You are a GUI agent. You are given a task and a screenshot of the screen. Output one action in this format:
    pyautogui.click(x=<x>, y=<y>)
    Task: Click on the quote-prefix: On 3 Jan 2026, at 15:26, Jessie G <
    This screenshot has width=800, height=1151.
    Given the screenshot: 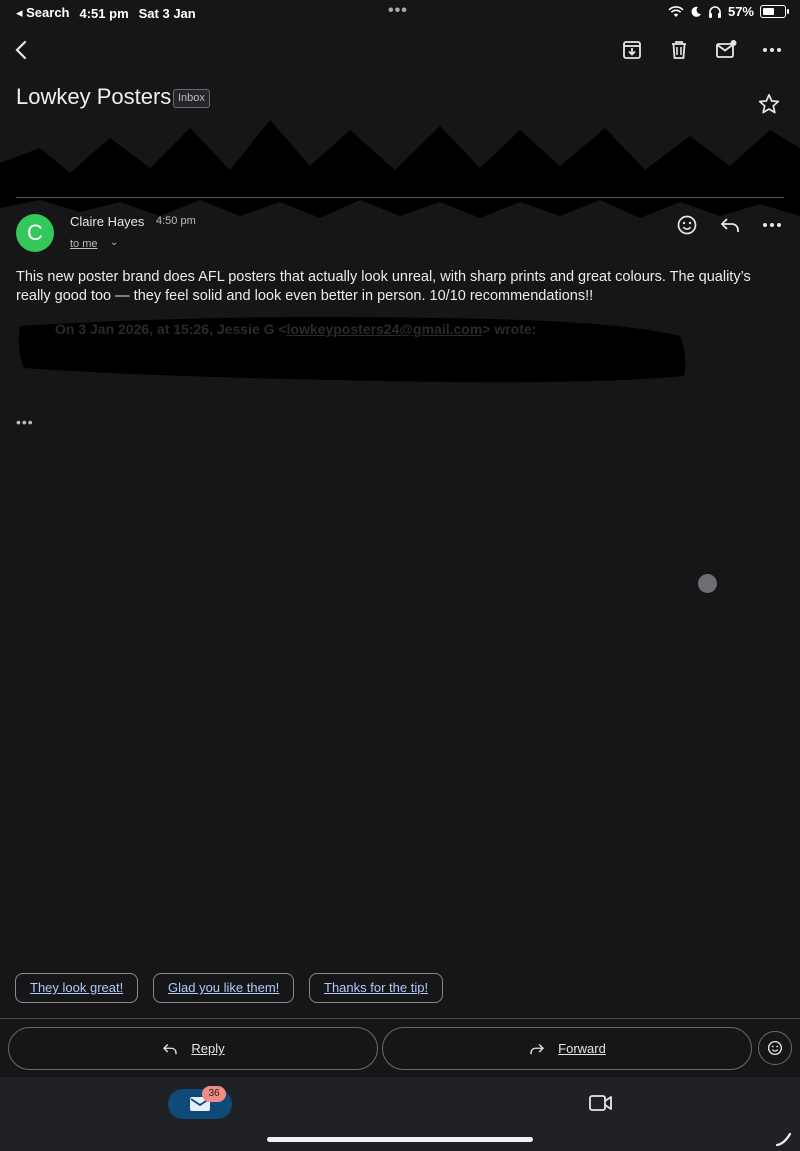 What is the action you would take?
    pyautogui.click(x=171, y=329)
    